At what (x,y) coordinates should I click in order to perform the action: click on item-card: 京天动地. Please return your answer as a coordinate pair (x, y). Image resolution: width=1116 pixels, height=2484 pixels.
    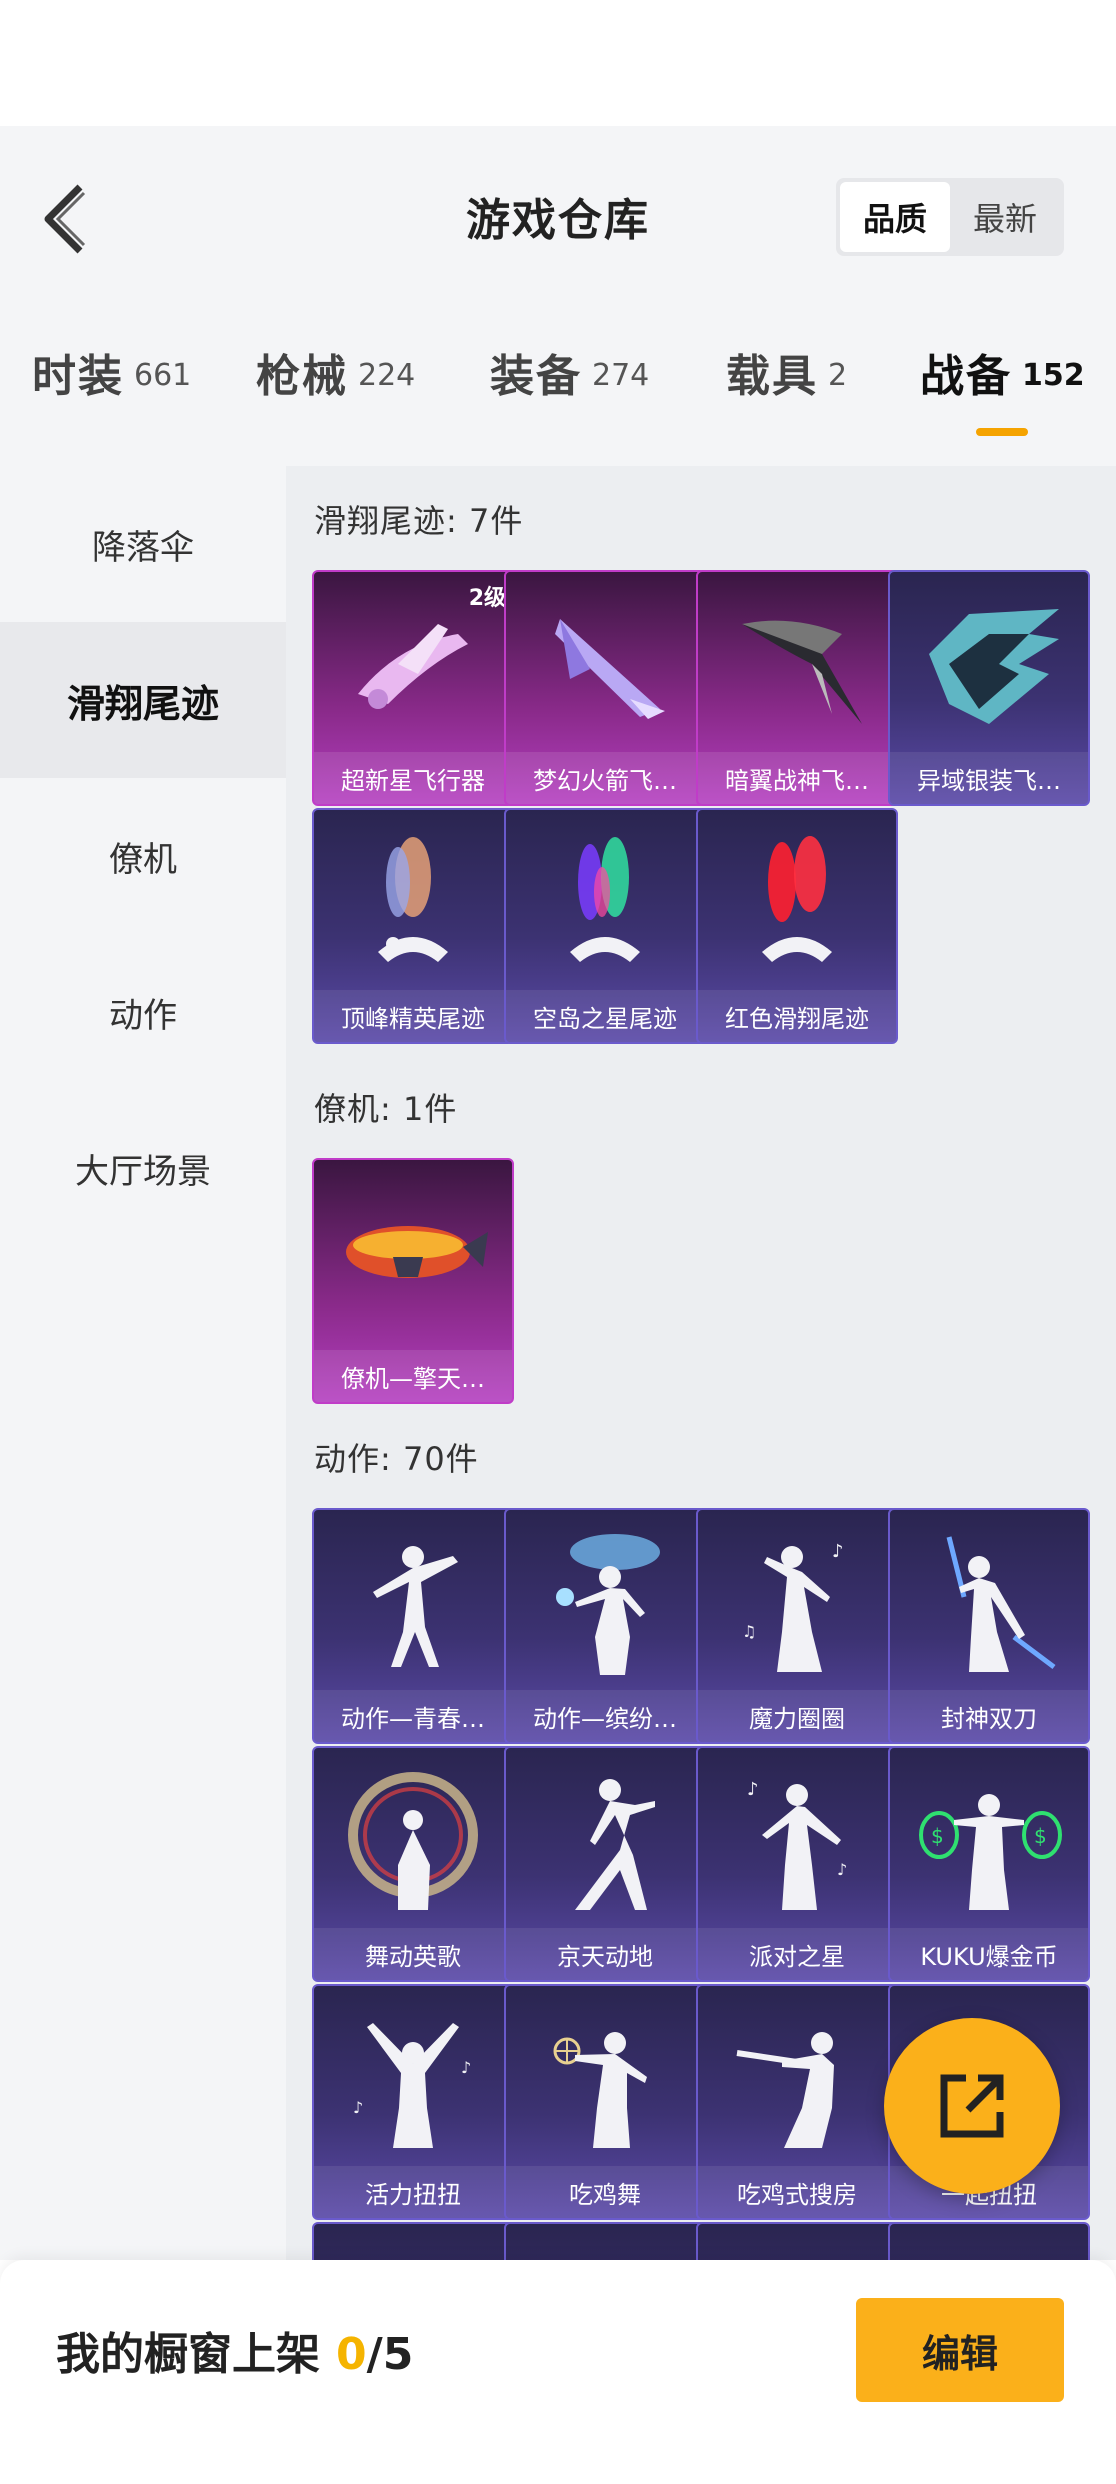
    Looking at the image, I should click on (605, 1864).